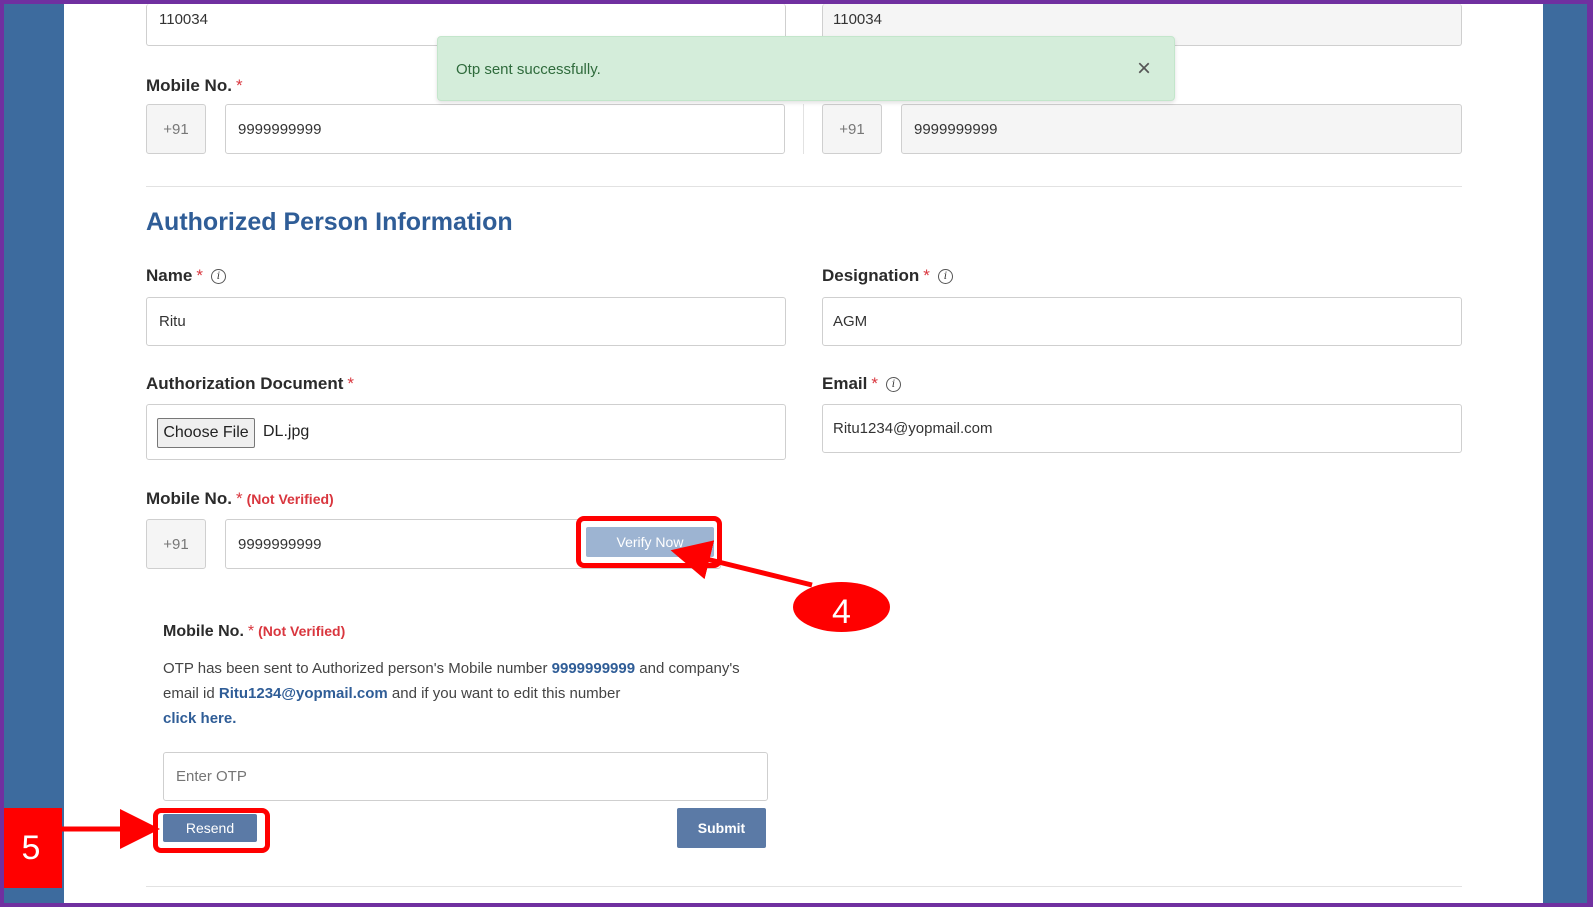  What do you see at coordinates (250, 383) in the screenshot?
I see `authorization-document-label: Authorization Document *` at bounding box center [250, 383].